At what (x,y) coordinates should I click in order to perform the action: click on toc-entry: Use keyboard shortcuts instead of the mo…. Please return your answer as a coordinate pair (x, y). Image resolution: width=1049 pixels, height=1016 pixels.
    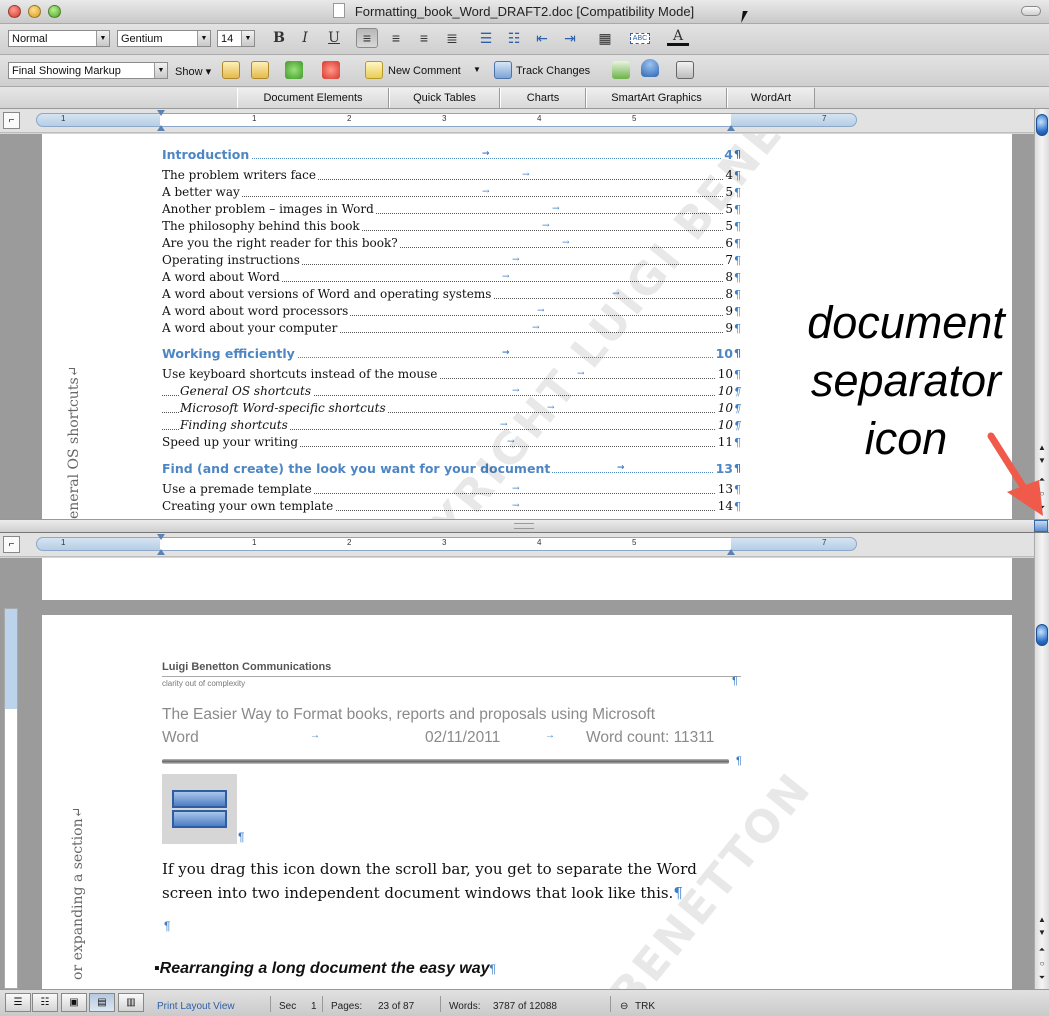
    Looking at the image, I should click on (451, 374).